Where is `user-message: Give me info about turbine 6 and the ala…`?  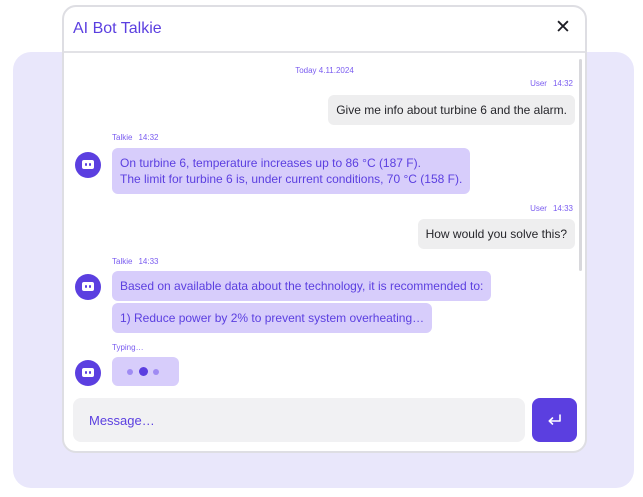 user-message: Give me info about turbine 6 and the ala… is located at coordinates (451, 110).